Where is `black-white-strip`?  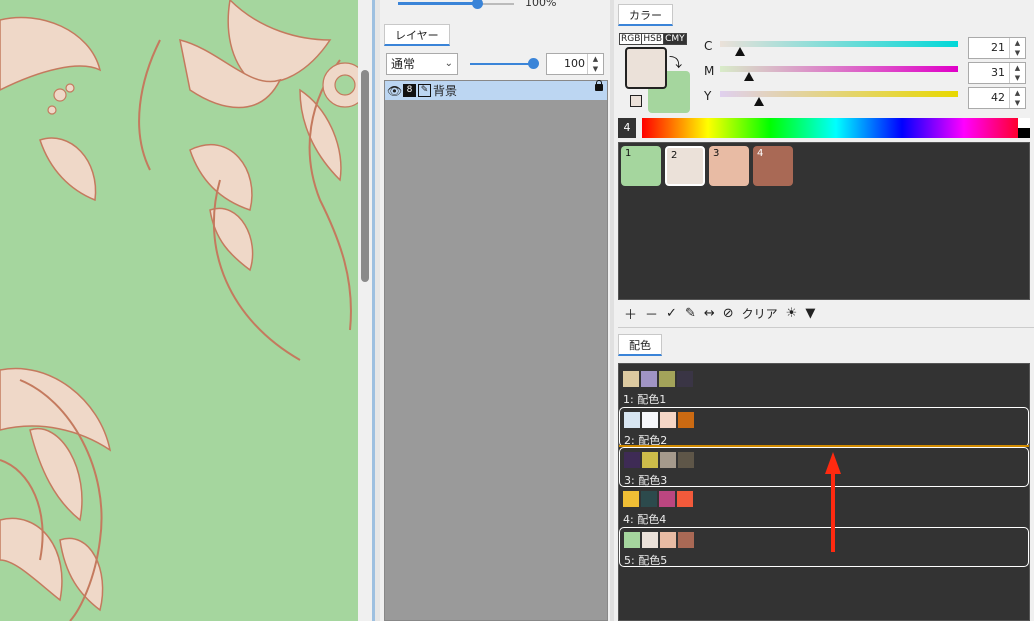 black-white-strip is located at coordinates (1024, 128).